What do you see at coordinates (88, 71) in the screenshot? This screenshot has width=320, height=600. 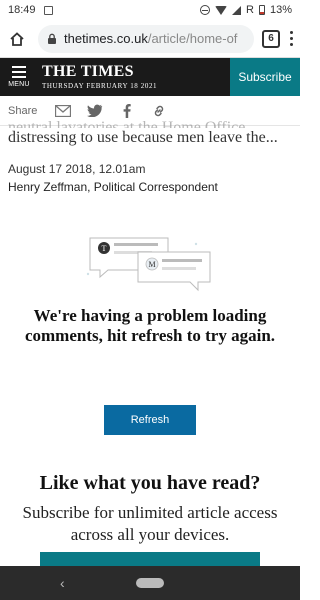 I see `logo-name: THE TIMES` at bounding box center [88, 71].